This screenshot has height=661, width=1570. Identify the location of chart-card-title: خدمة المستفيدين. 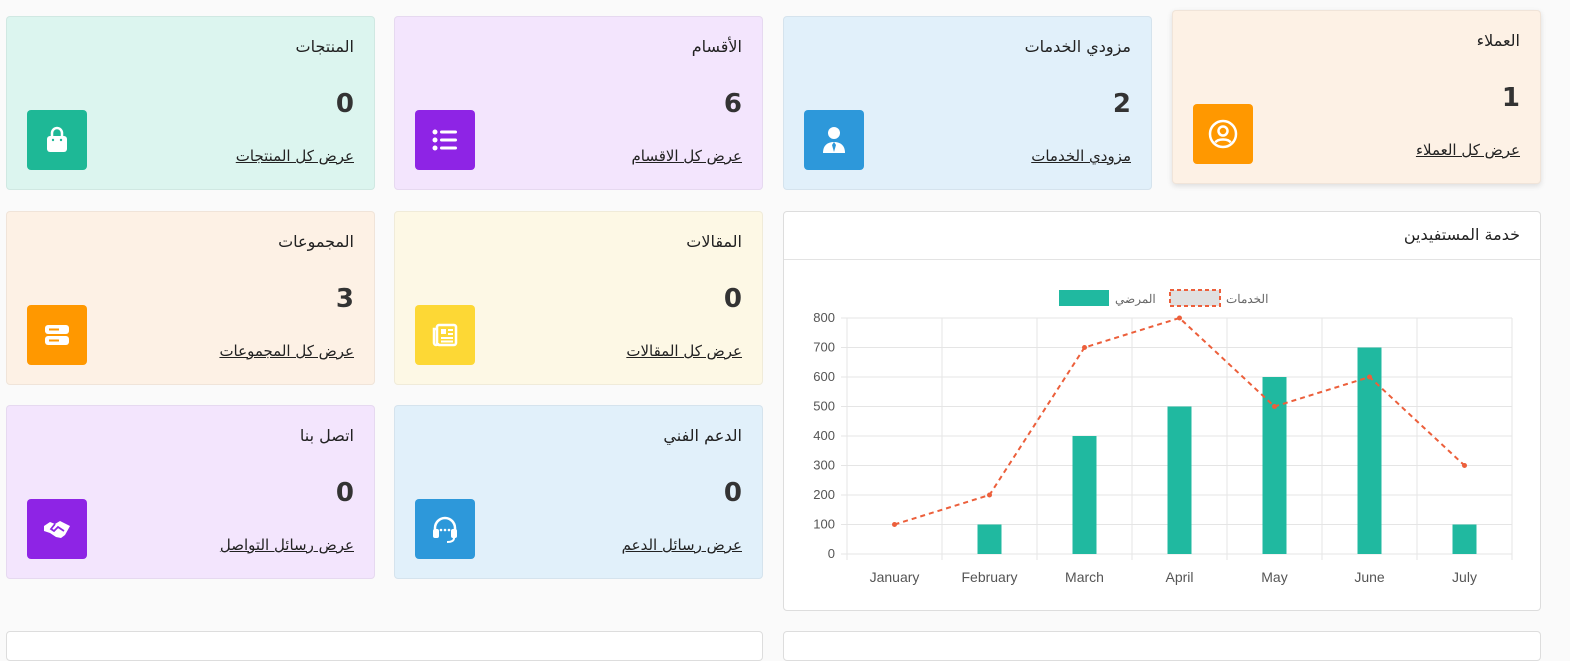
(1461, 234).